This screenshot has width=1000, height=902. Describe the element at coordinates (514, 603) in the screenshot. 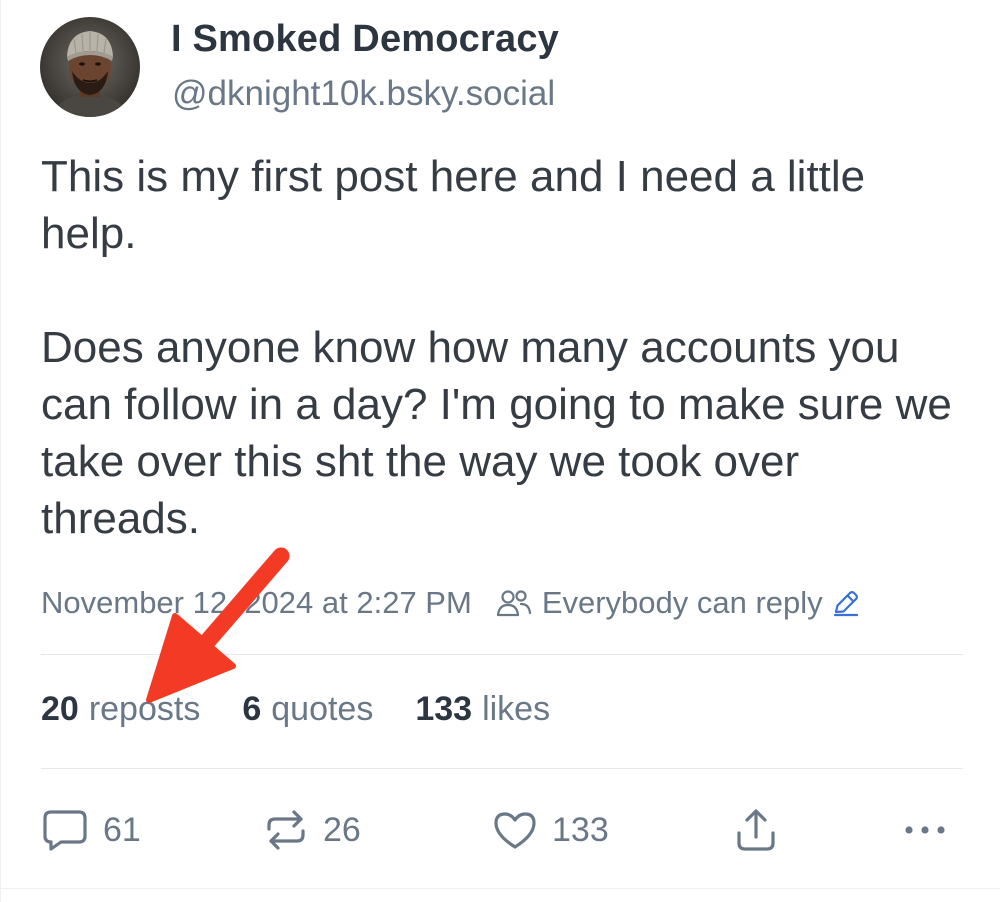

I see `people-icon` at that location.